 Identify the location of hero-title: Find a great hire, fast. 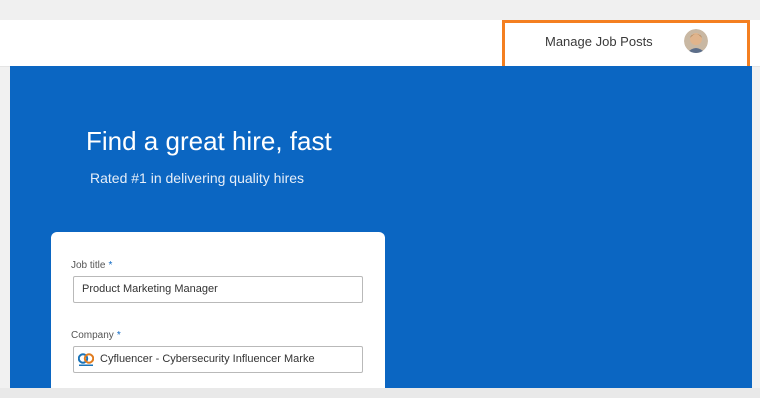
(209, 141).